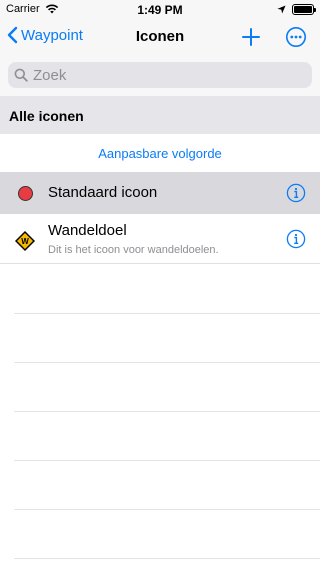  Describe the element at coordinates (25, 193) in the screenshot. I see `red-circle-icon` at that location.